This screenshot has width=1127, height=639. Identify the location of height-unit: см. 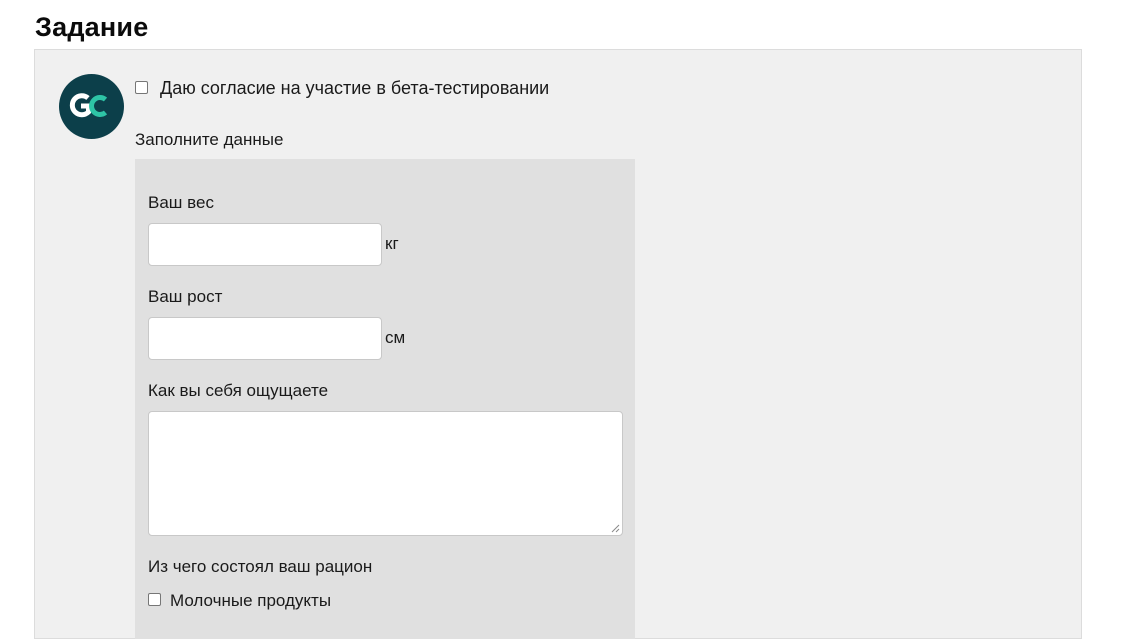
(395, 337).